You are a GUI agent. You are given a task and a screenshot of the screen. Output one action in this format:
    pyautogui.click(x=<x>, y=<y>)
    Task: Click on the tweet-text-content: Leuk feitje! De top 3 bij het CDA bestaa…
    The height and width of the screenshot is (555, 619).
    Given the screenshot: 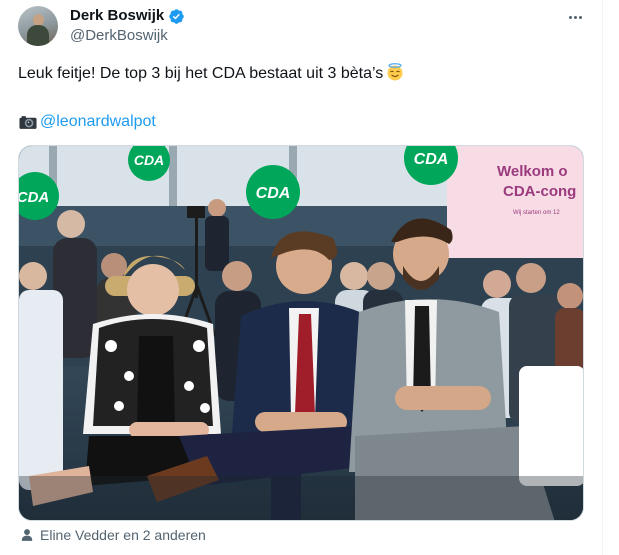 What is the action you would take?
    pyautogui.click(x=201, y=73)
    